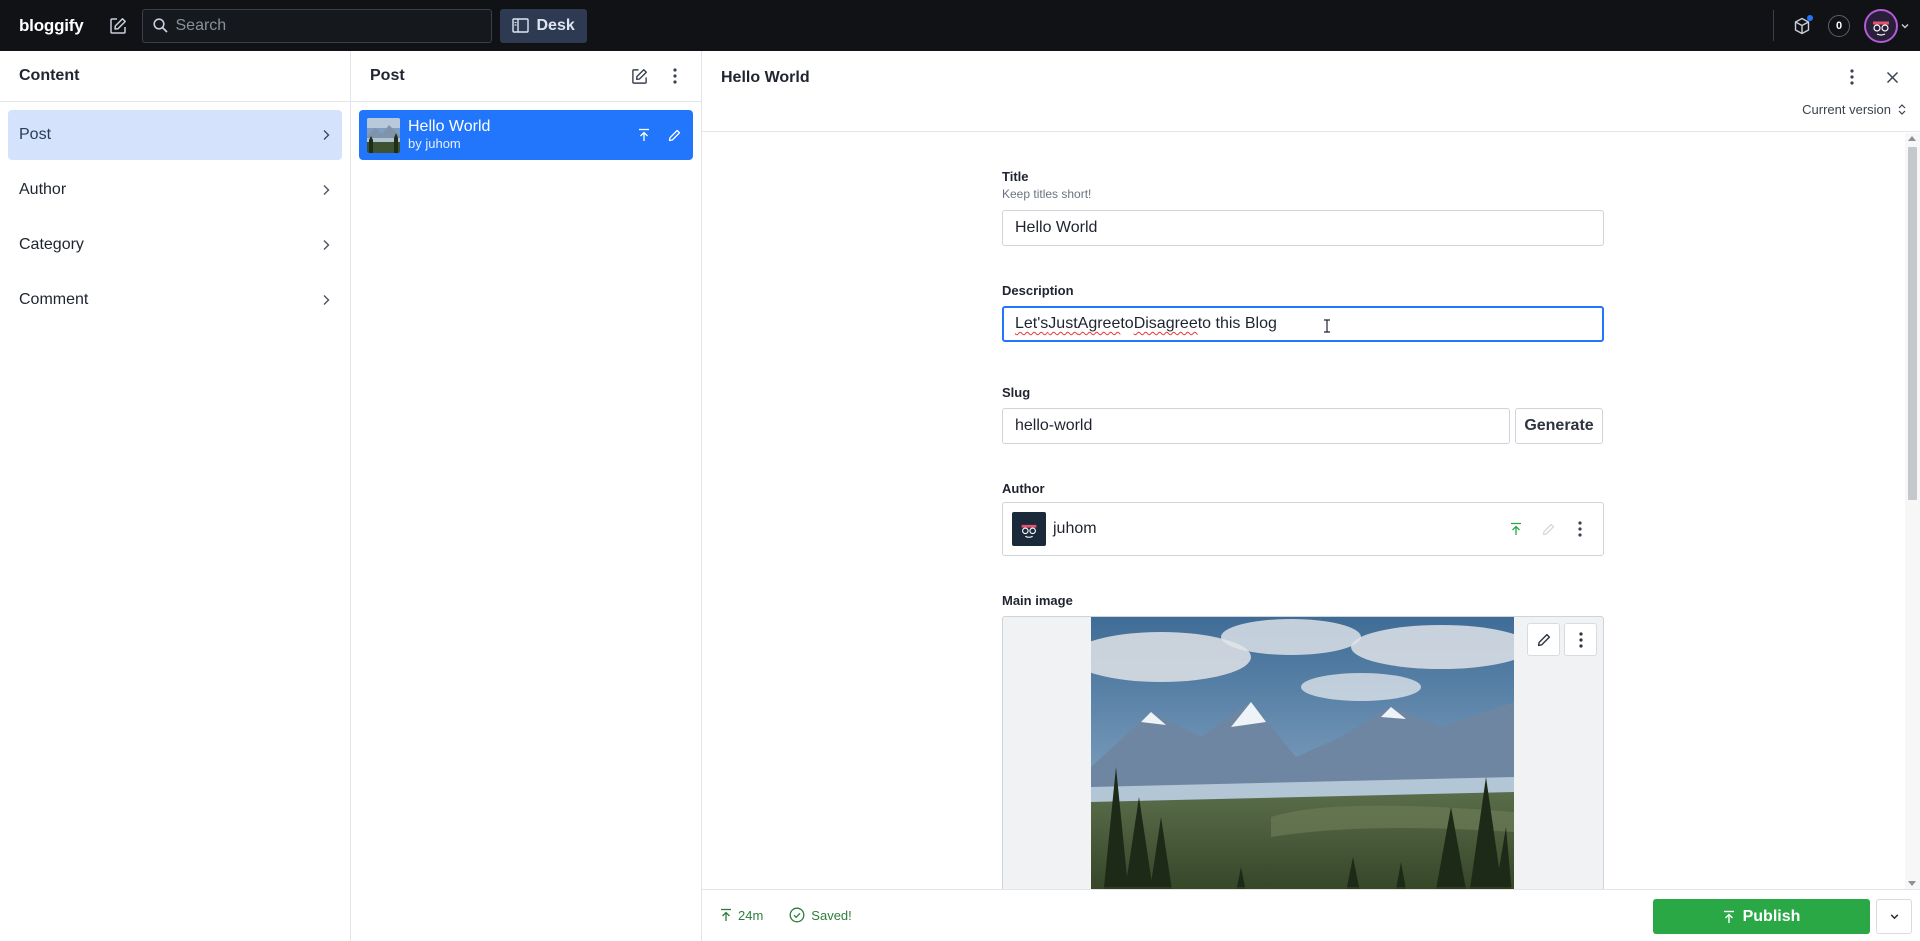 The width and height of the screenshot is (1920, 941). Describe the element at coordinates (1887, 25) in the screenshot. I see `user-menu` at that location.